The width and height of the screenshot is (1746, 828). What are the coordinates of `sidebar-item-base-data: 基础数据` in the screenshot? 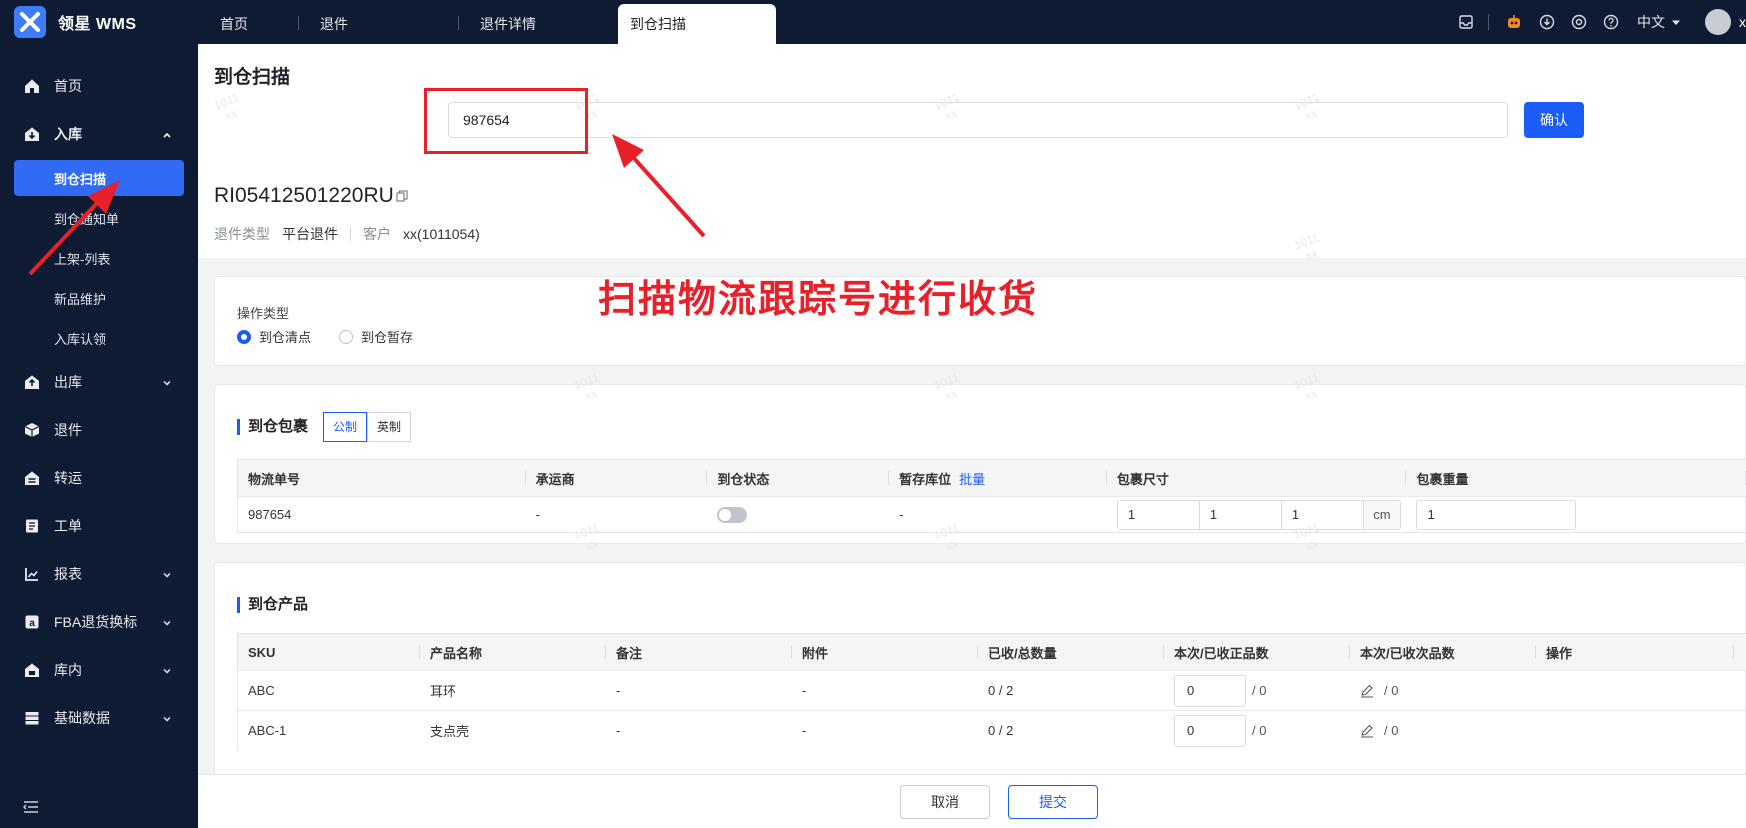 It's located at (99, 718).